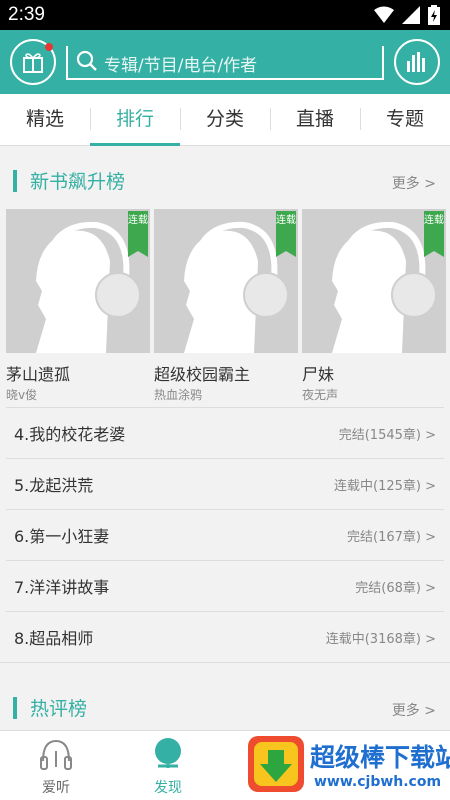  Describe the element at coordinates (59, 709) in the screenshot. I see `section-title: 热评榜` at that location.